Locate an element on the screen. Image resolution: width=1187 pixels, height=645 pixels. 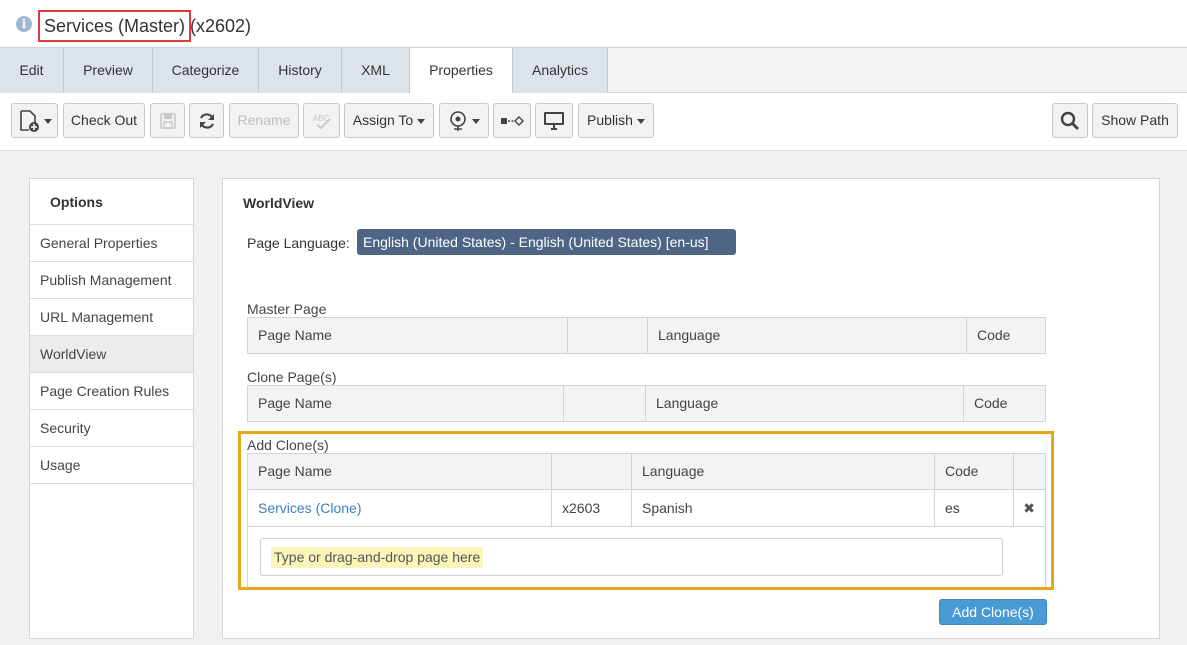
refresh-button is located at coordinates (206, 120).